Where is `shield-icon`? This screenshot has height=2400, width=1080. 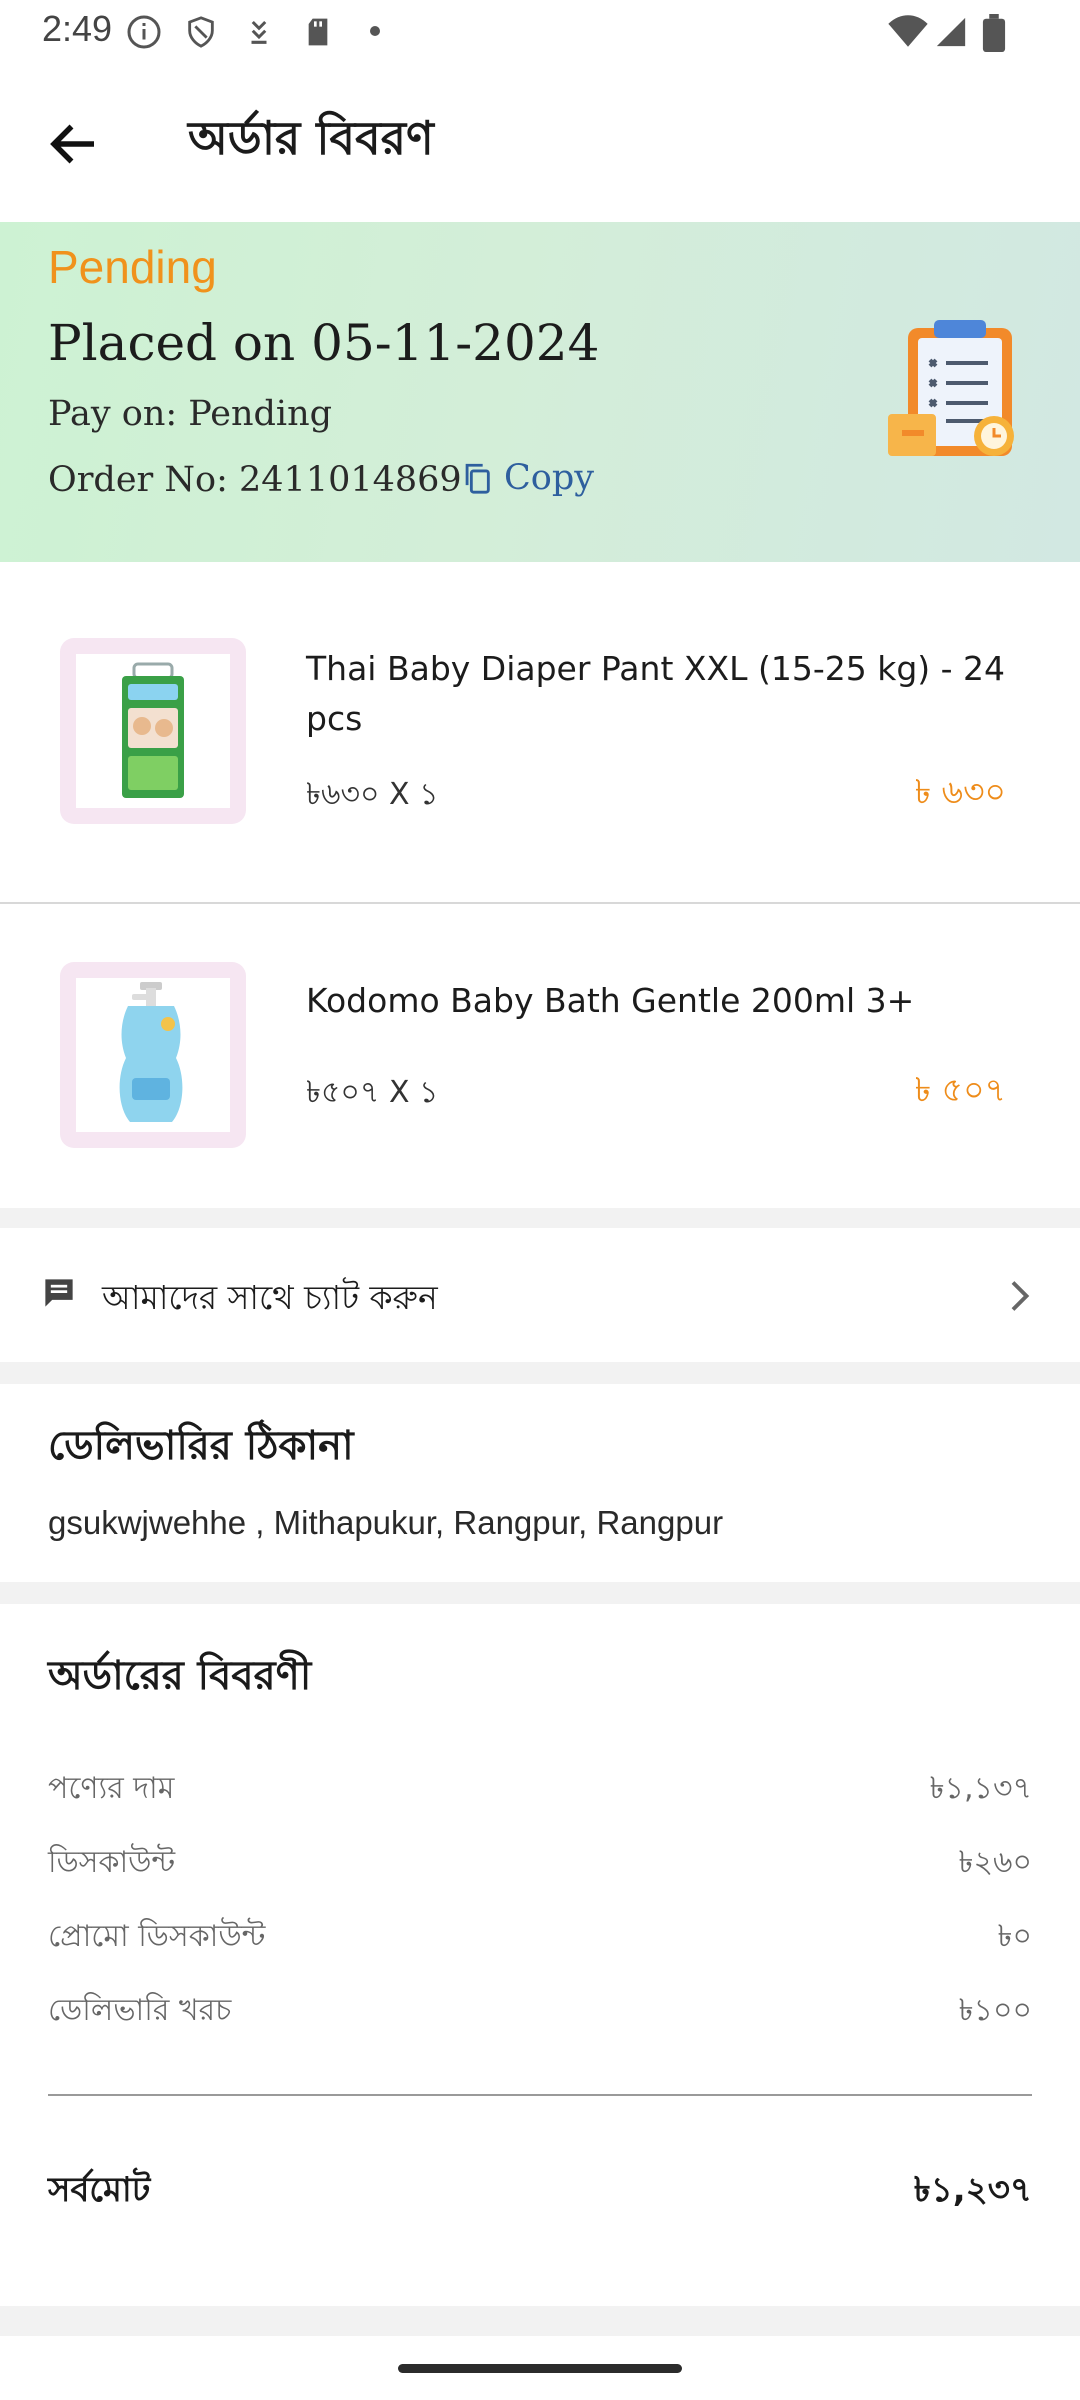
shield-icon is located at coordinates (201, 32).